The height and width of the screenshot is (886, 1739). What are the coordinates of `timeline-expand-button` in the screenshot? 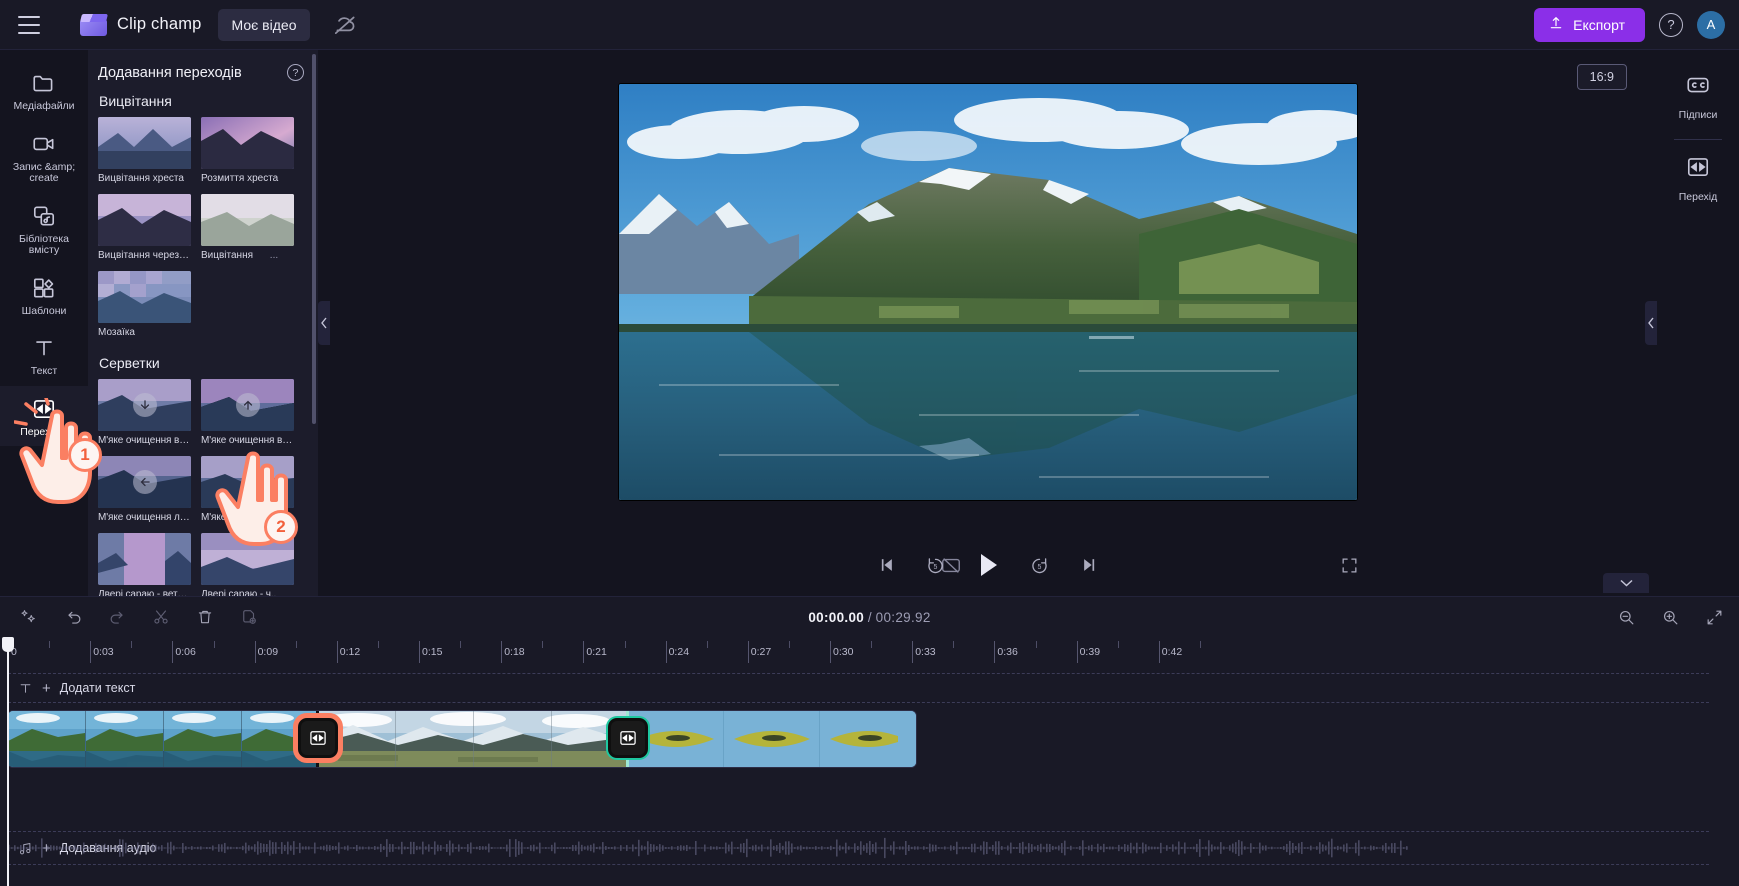 It's located at (1626, 583).